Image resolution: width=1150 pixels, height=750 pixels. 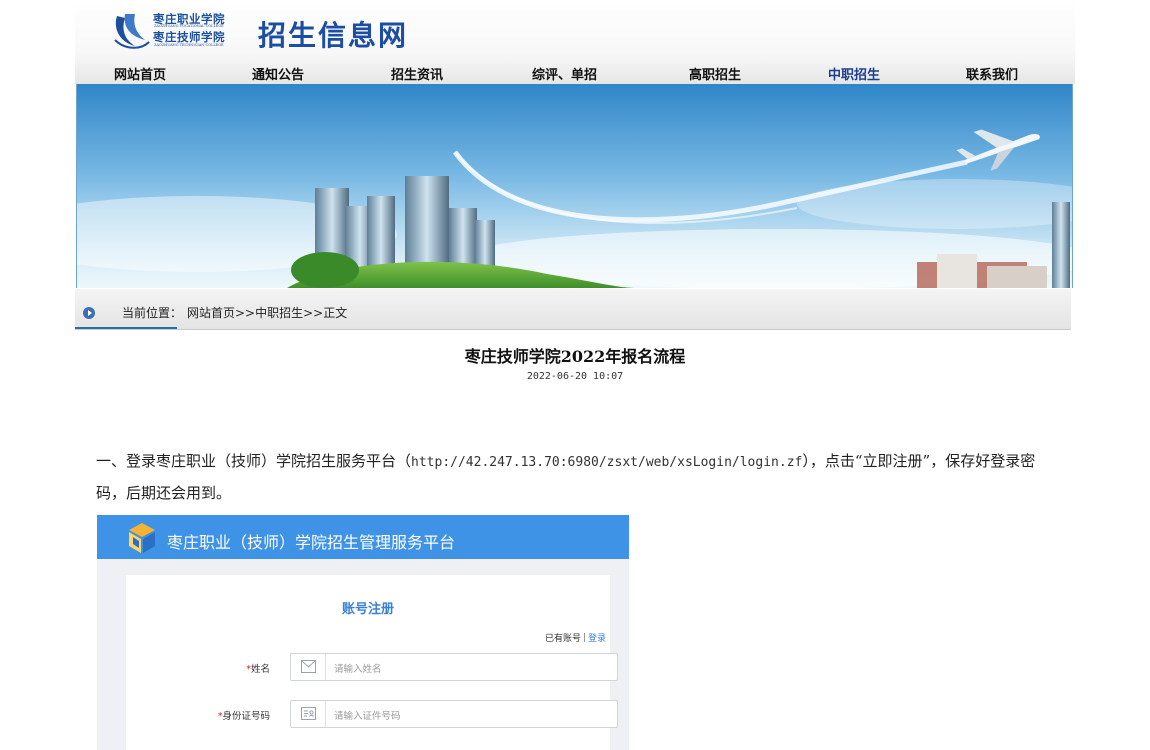 What do you see at coordinates (308, 667) in the screenshot?
I see `envelope-icon` at bounding box center [308, 667].